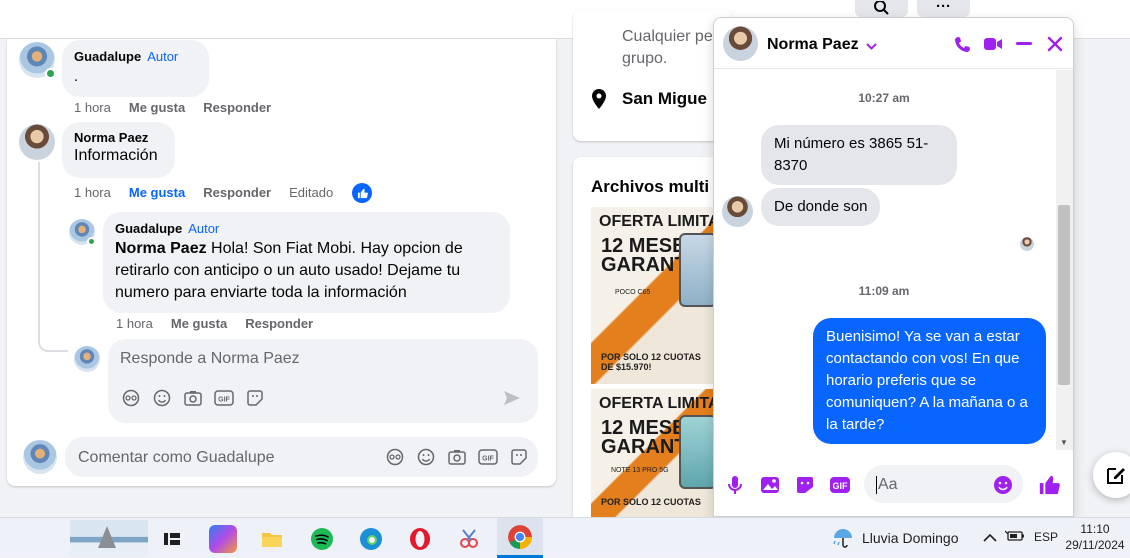 The height and width of the screenshot is (558, 1130). I want to click on copilot-icon, so click(223, 539).